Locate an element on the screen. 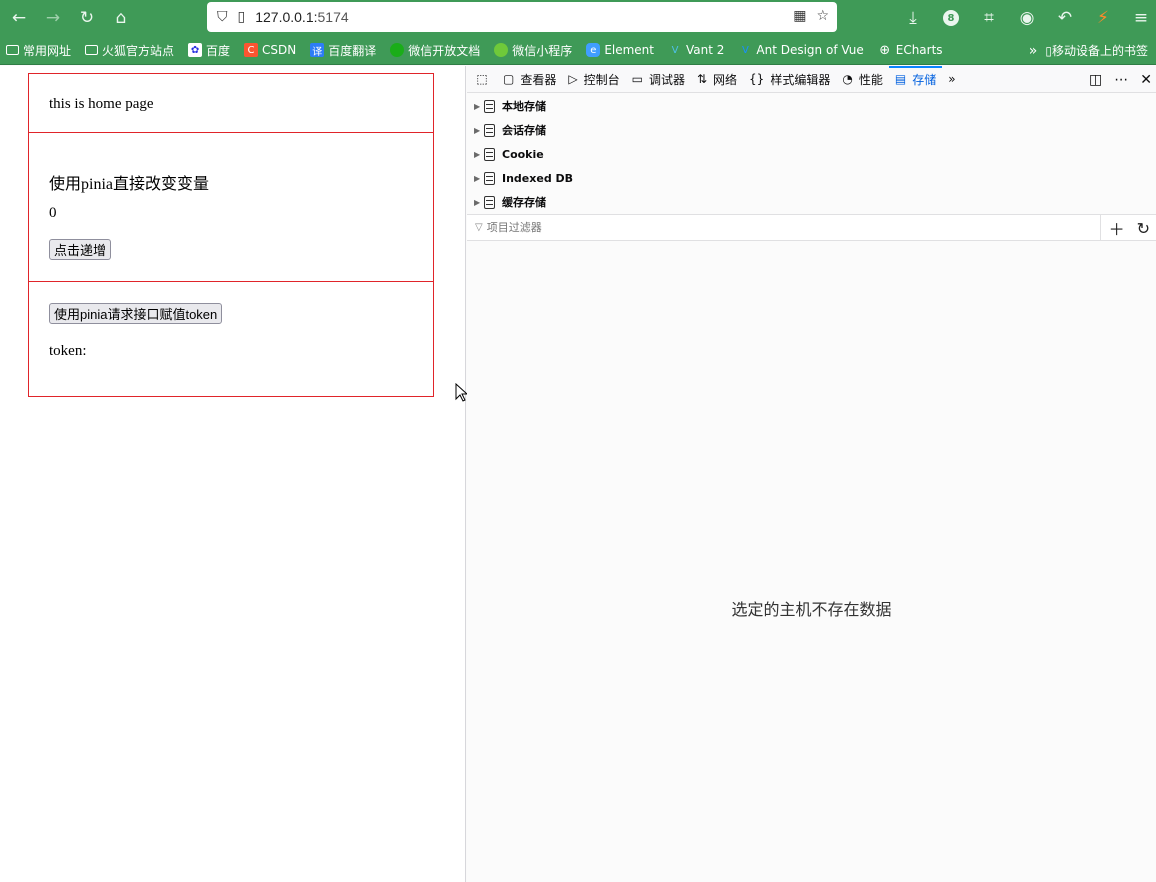 The height and width of the screenshot is (882, 1156). console-icon: ▷ is located at coordinates (573, 79).